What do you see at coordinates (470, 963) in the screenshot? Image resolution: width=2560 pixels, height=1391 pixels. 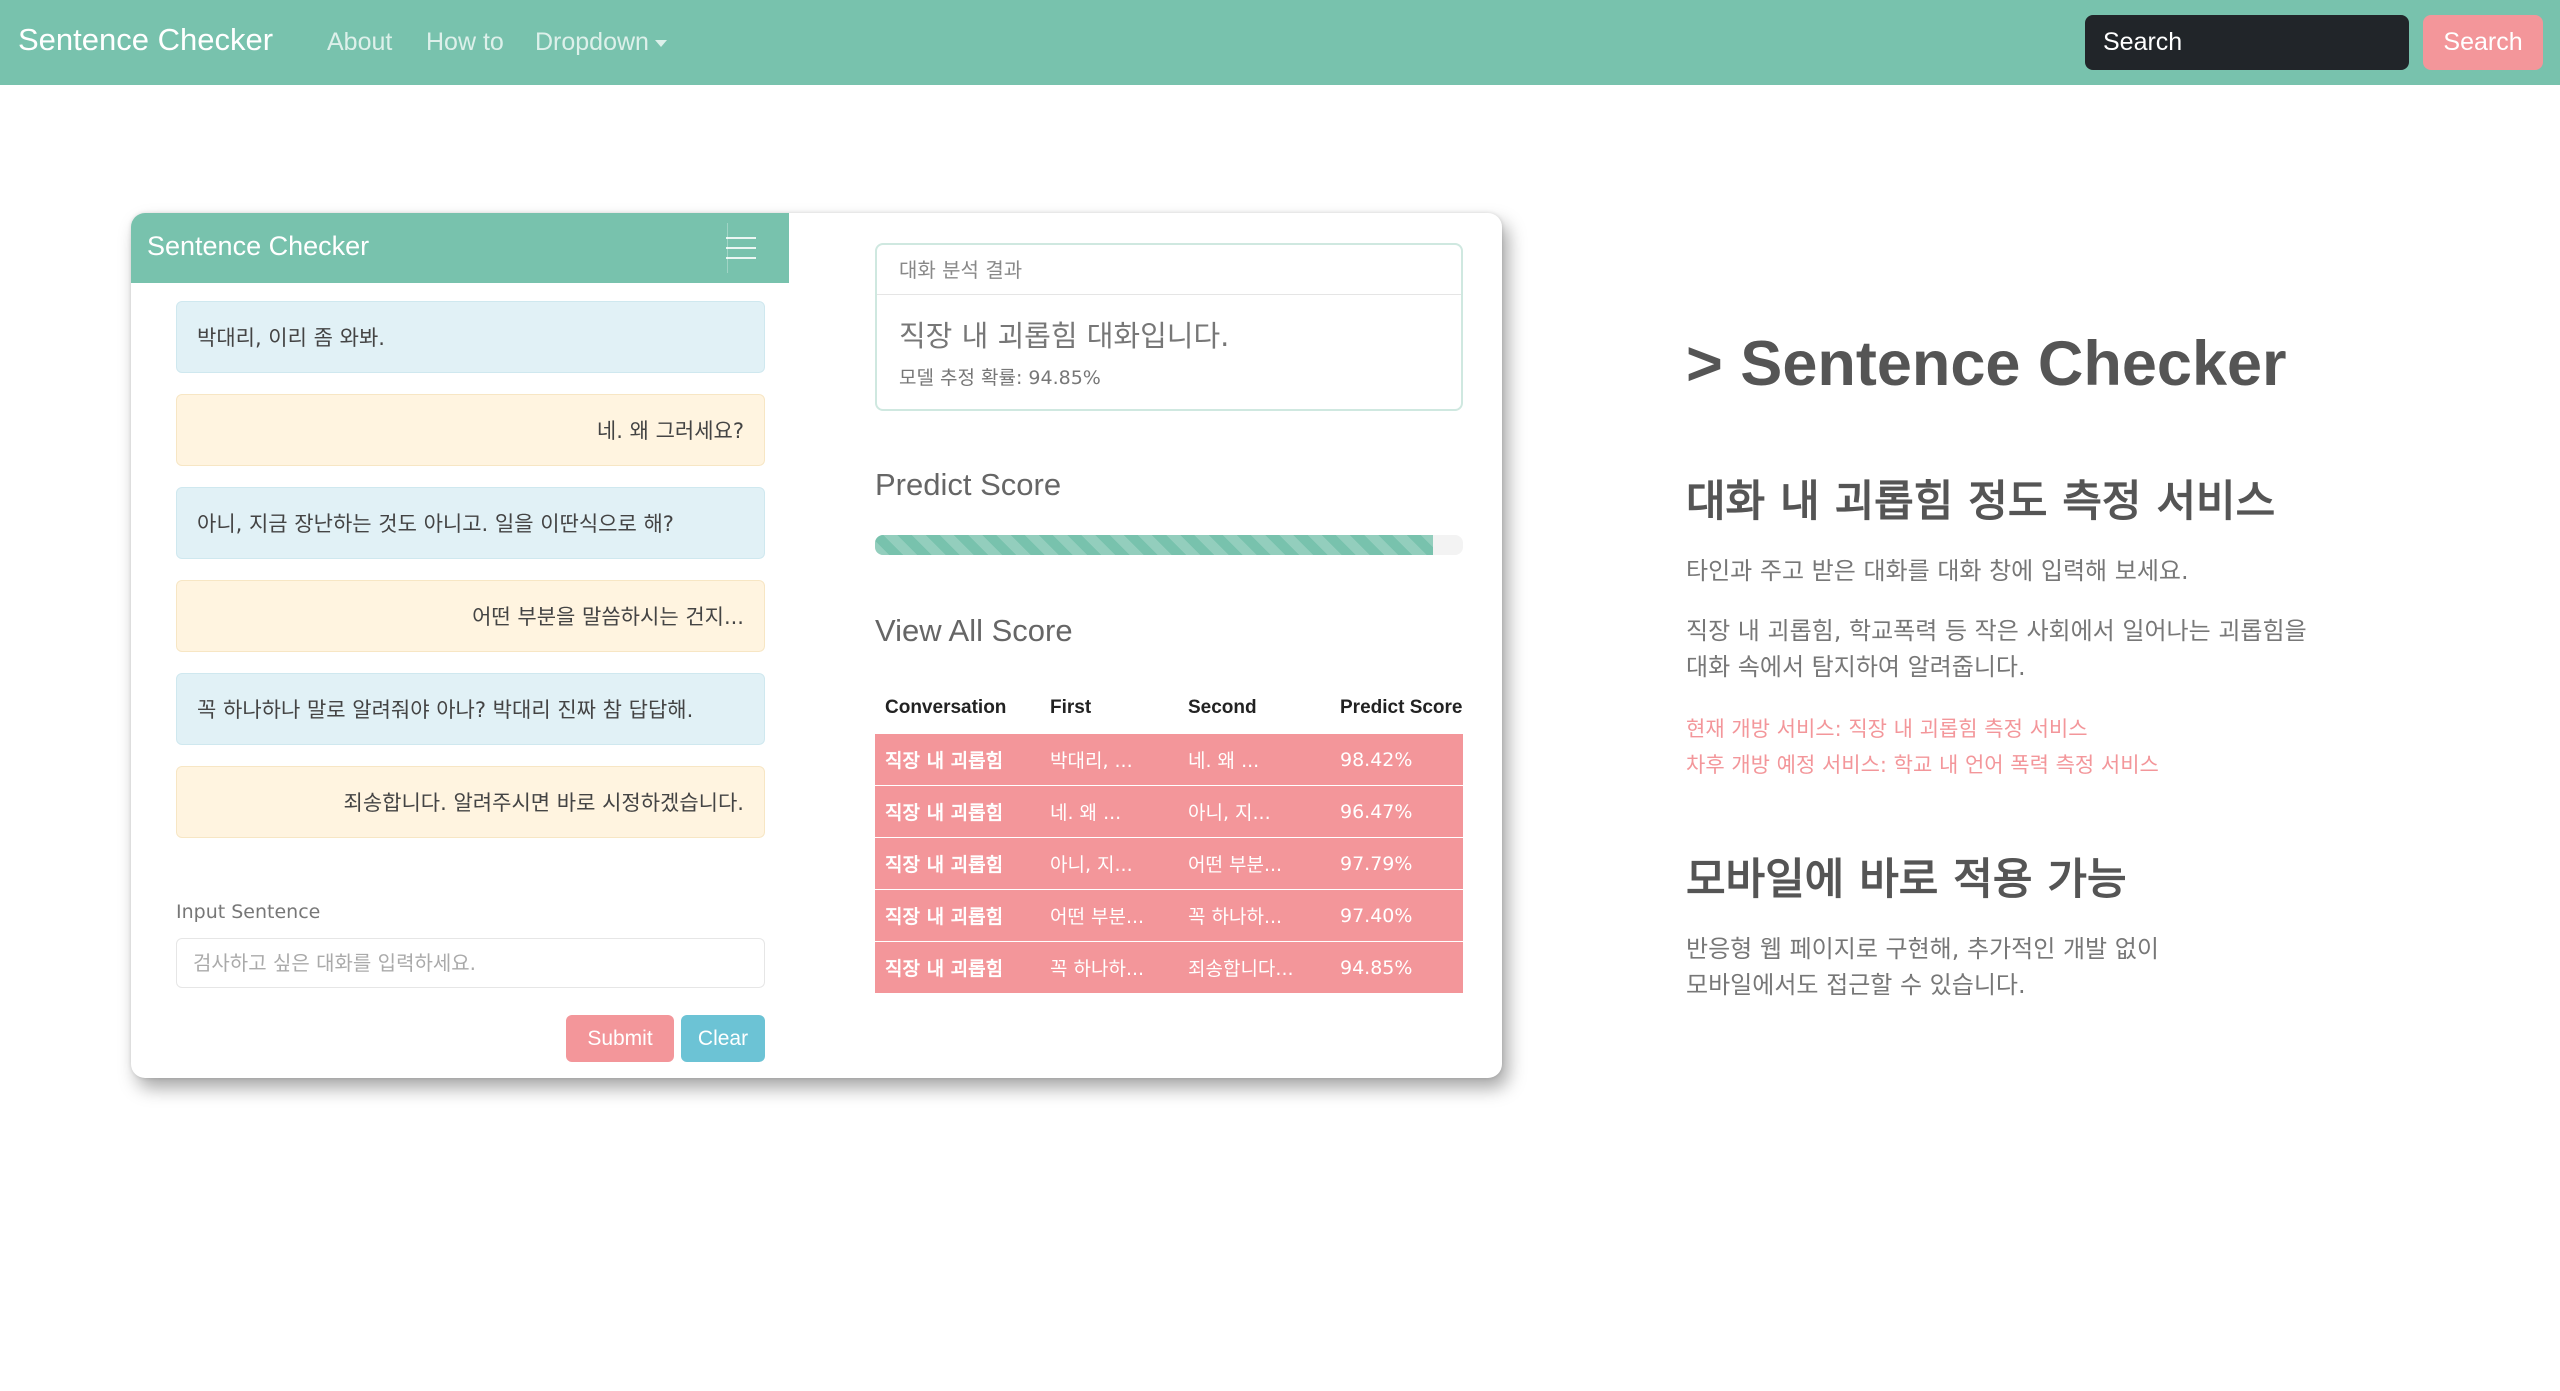 I see `sentence-input: 검사하고 싶은 대화를 입력하세요.` at bounding box center [470, 963].